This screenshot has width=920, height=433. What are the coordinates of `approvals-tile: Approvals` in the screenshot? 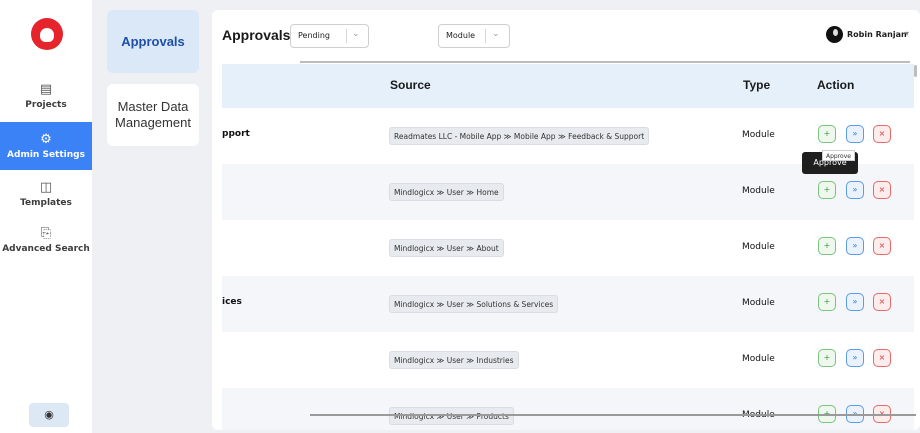 It's located at (153, 41).